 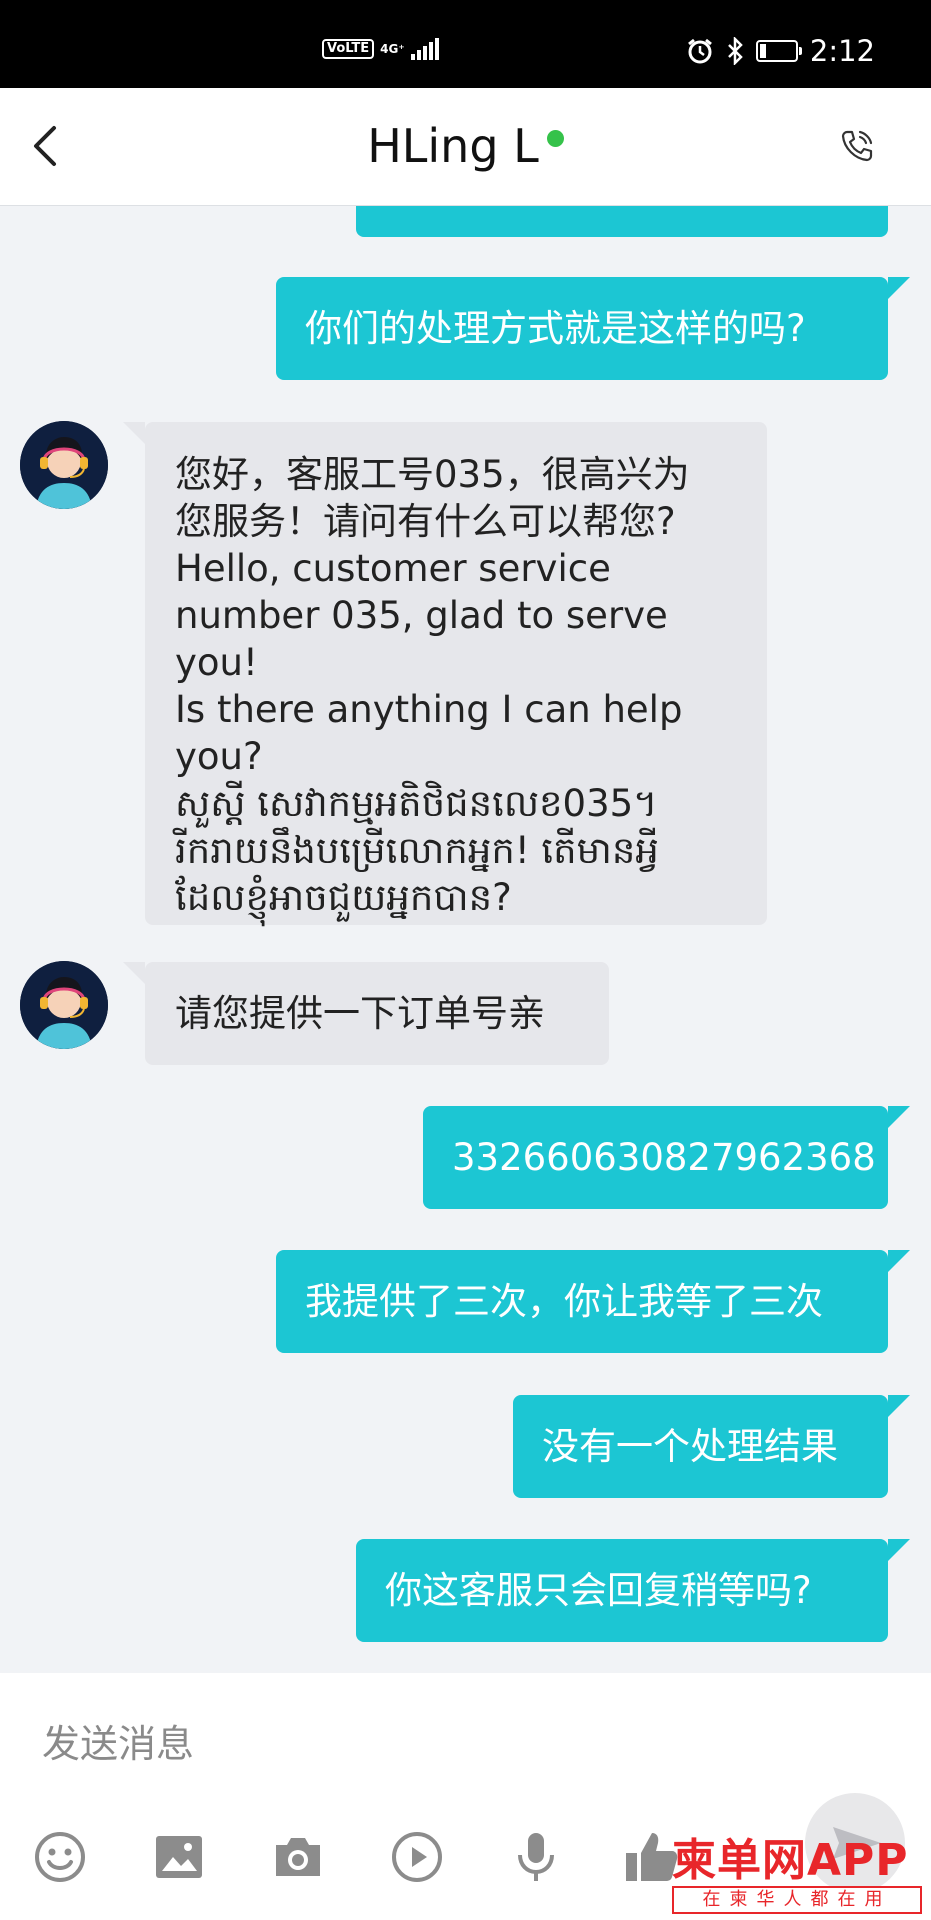 I want to click on message-text: 请您提供一下订单号亲, so click(x=360, y=1013).